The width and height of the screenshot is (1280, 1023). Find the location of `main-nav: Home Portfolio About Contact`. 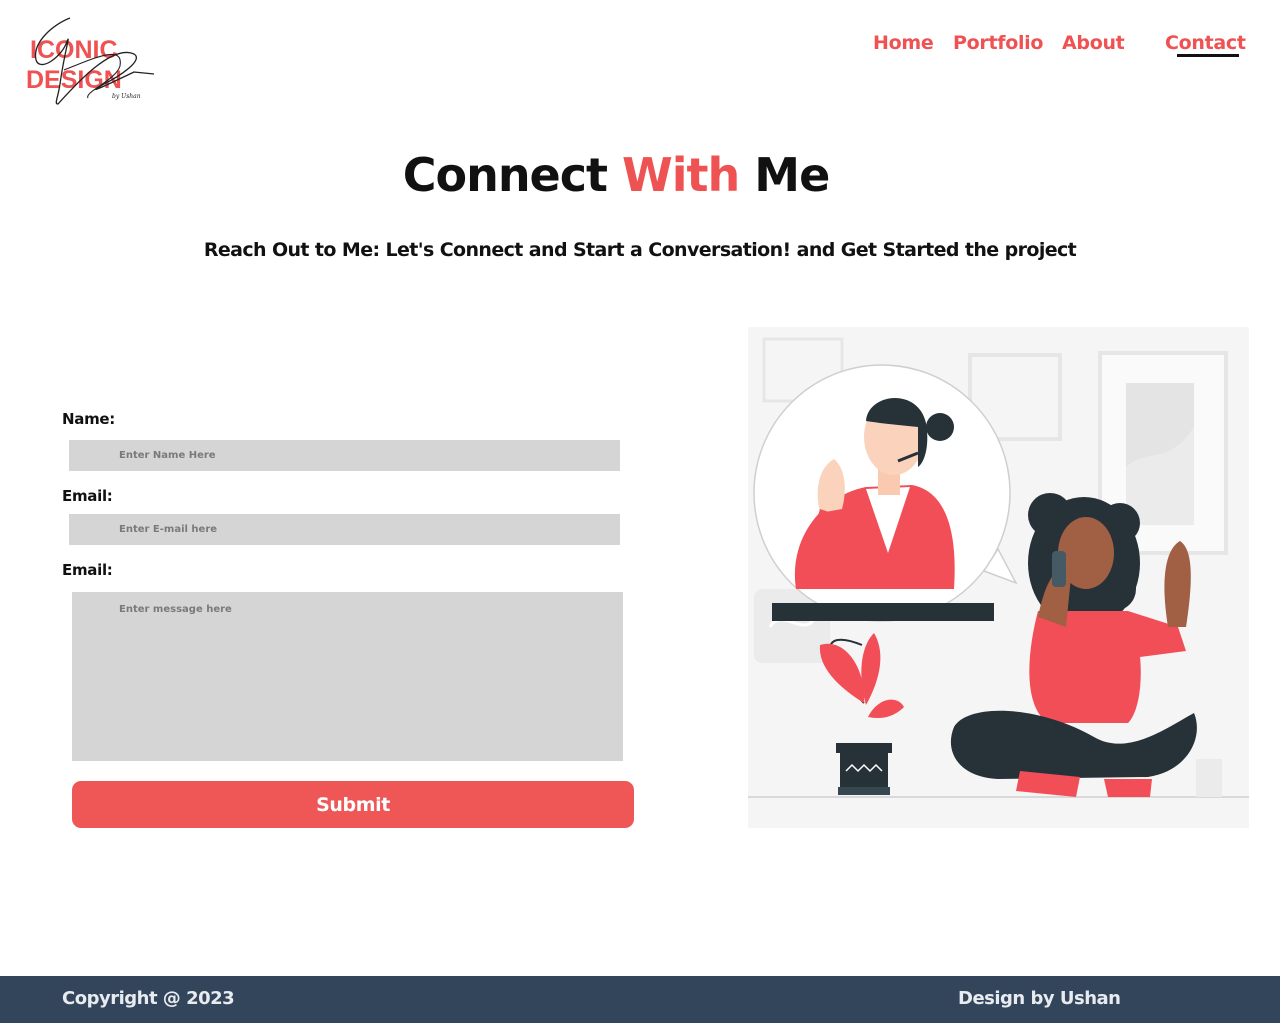

main-nav: Home Portfolio About Contact is located at coordinates (640, 45).